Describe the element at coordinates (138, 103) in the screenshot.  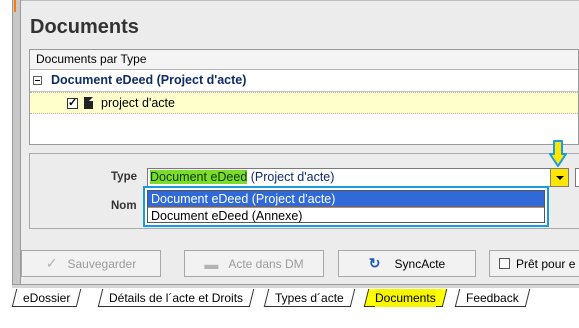
I see `tree-item-label: project d'acte` at that location.